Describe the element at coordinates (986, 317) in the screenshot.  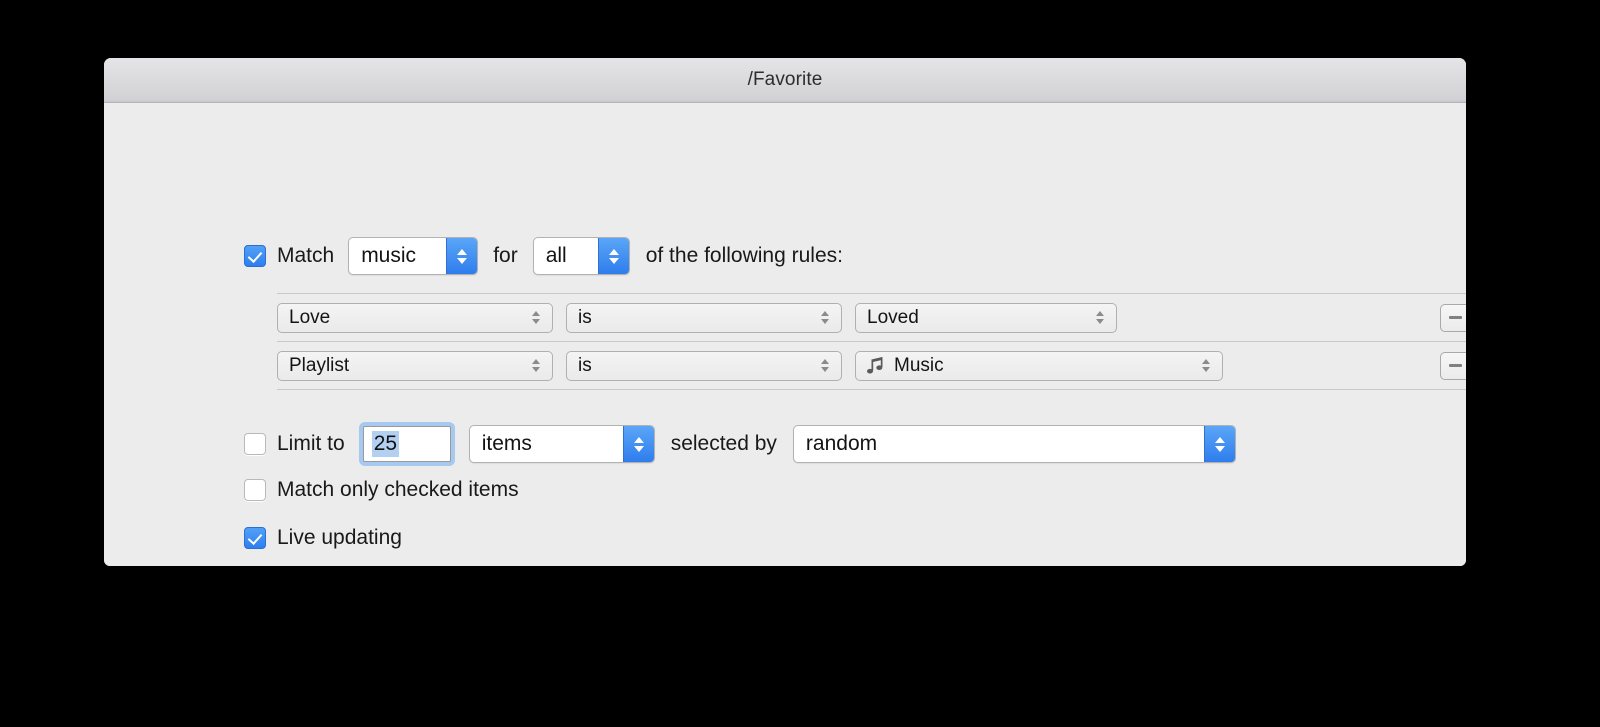
I see `rule-value-popup: Loved` at that location.